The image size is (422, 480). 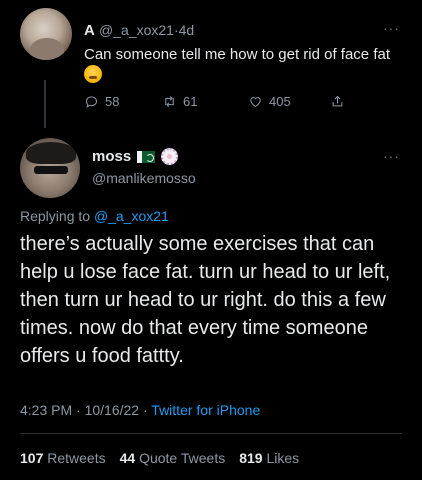 What do you see at coordinates (211, 433) in the screenshot?
I see `divider` at bounding box center [211, 433].